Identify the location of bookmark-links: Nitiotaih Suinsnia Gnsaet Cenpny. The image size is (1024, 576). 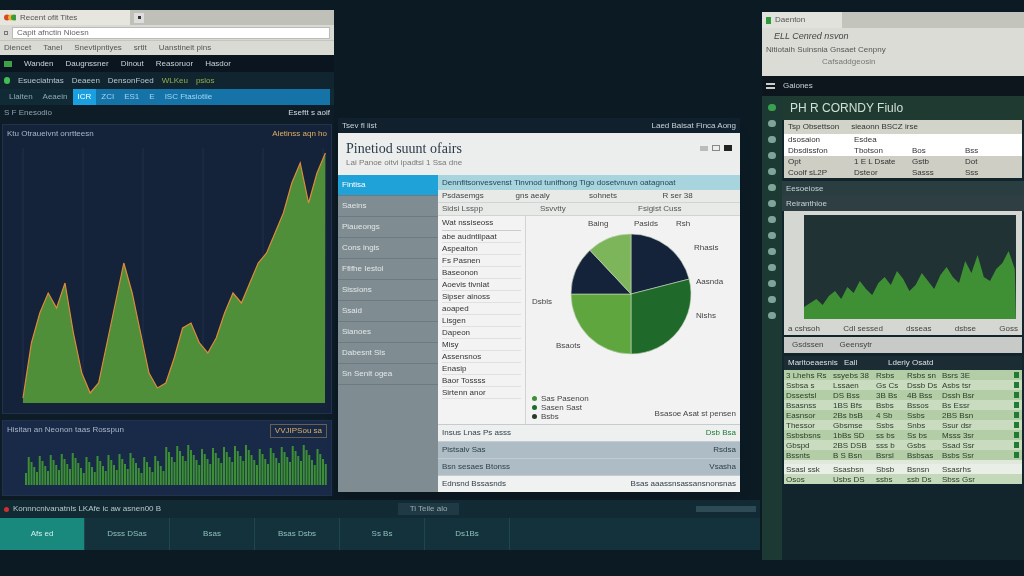
(826, 49).